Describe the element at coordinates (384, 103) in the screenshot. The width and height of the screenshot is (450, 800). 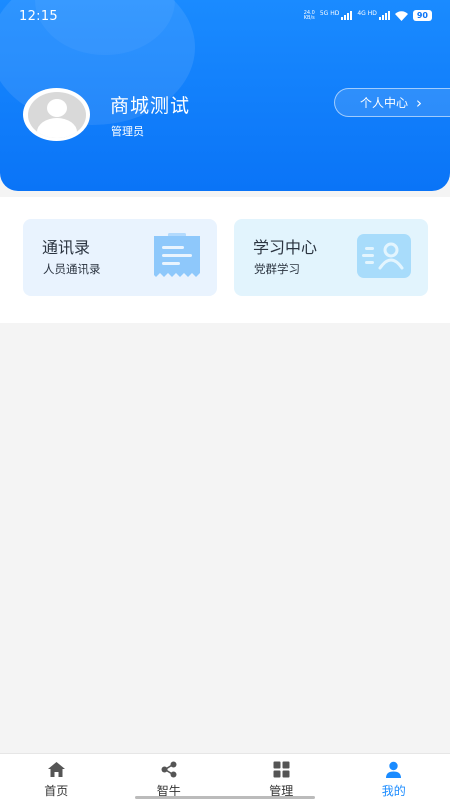
I see `personal-center-label: 个人中心` at that location.